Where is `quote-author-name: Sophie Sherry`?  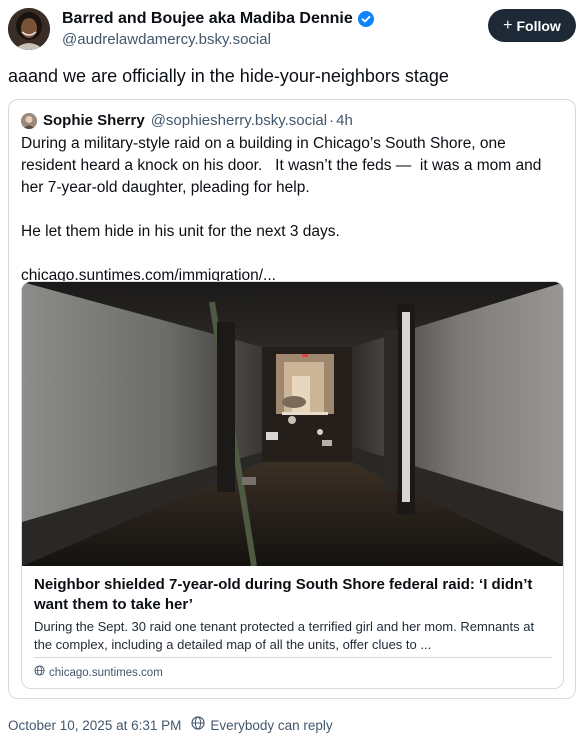
quote-author-name: Sophie Sherry is located at coordinates (94, 121).